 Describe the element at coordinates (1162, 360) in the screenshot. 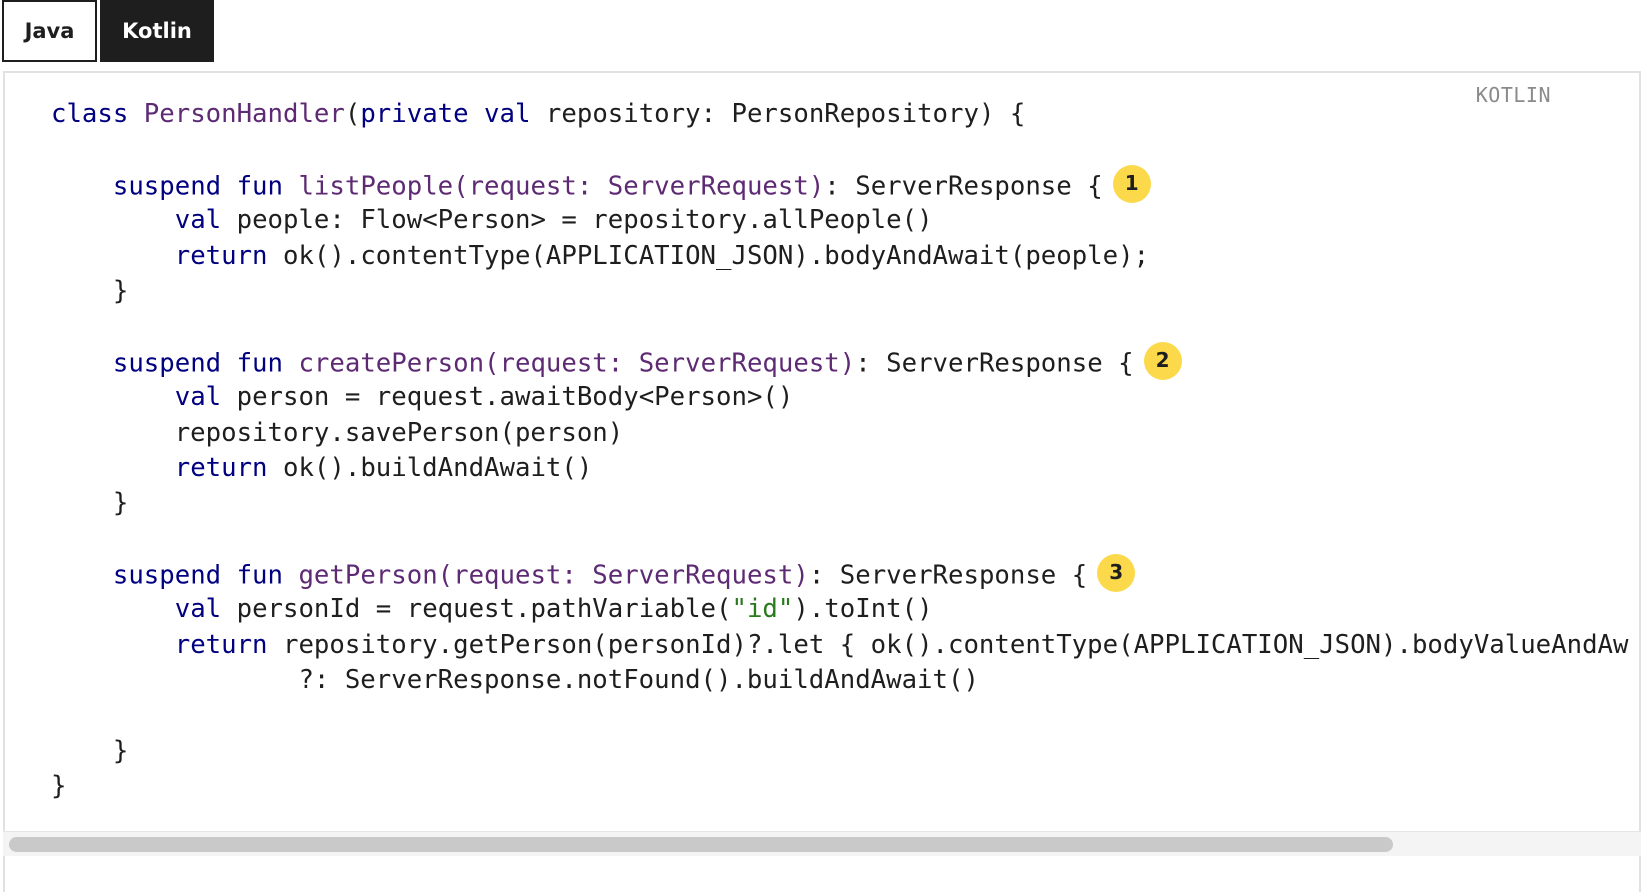

I see `callout-badge: 2` at that location.